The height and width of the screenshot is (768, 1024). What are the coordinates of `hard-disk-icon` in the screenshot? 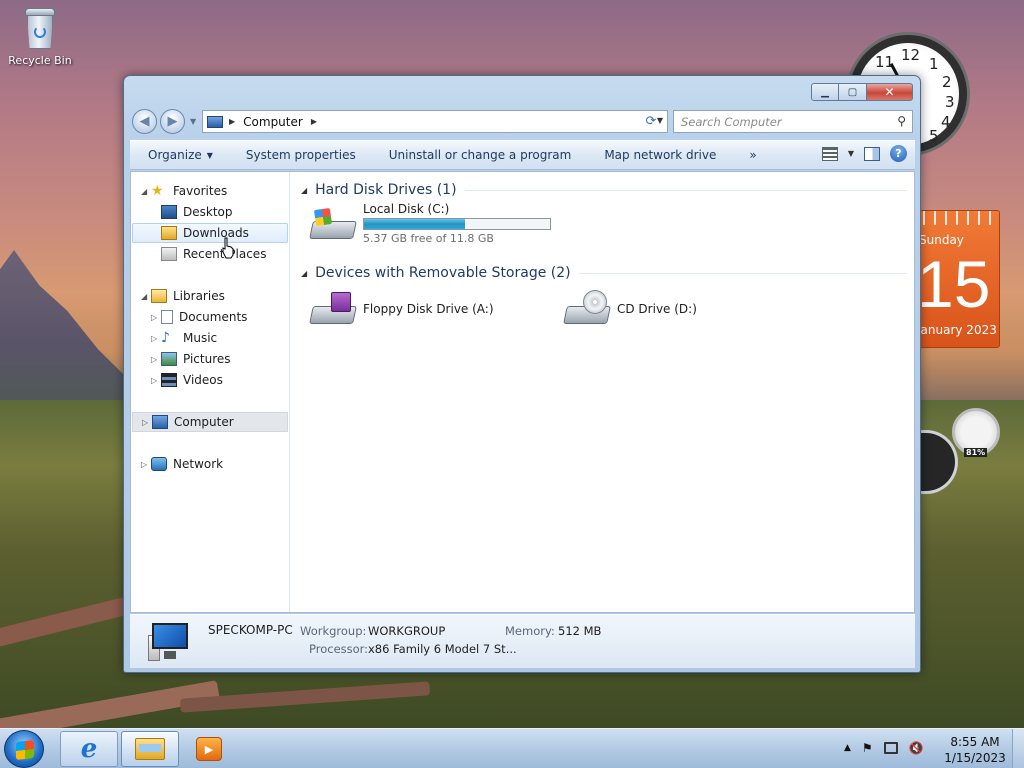 It's located at (333, 224).